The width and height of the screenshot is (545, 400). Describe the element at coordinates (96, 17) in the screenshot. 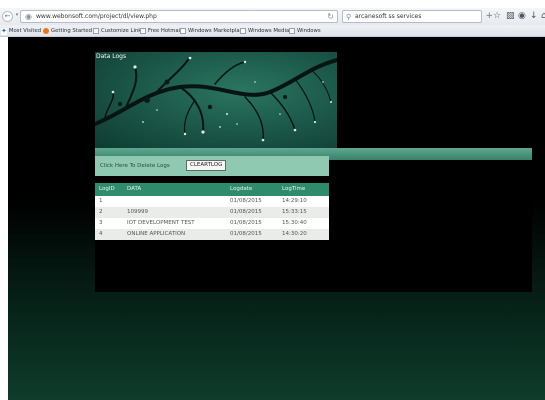

I see `address-bar-url: www.webonsoft.com/project/dl/view.php` at that location.